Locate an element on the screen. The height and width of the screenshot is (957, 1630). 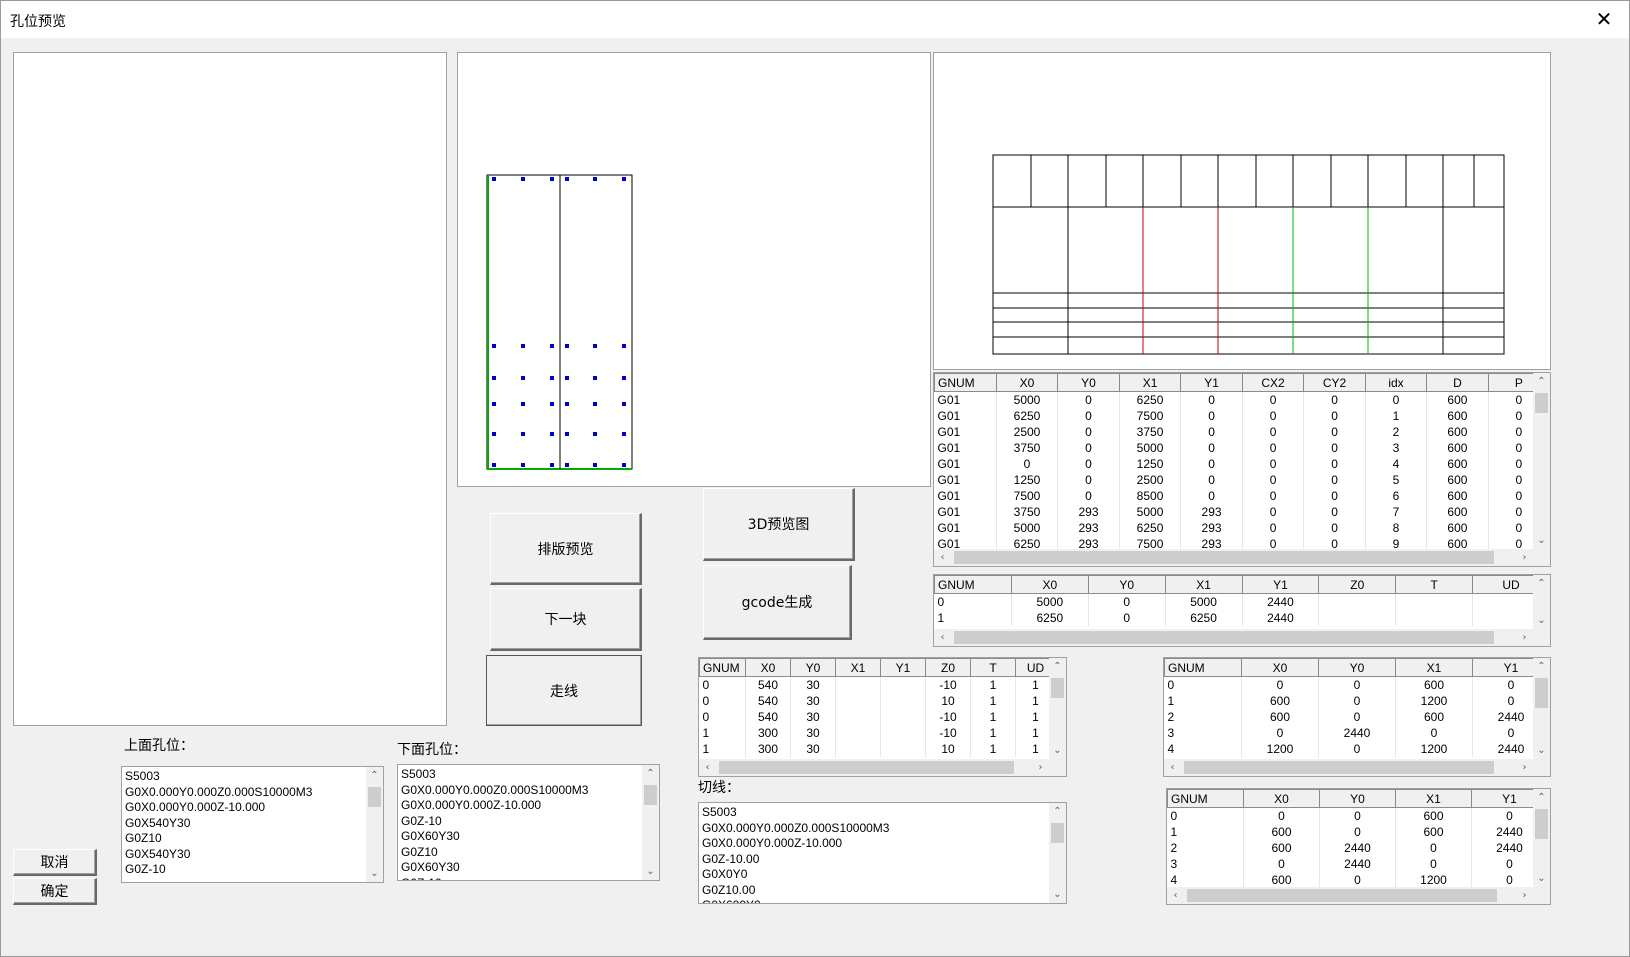
table-row: 2 600 0 600 2440 is located at coordinates (1357, 717).